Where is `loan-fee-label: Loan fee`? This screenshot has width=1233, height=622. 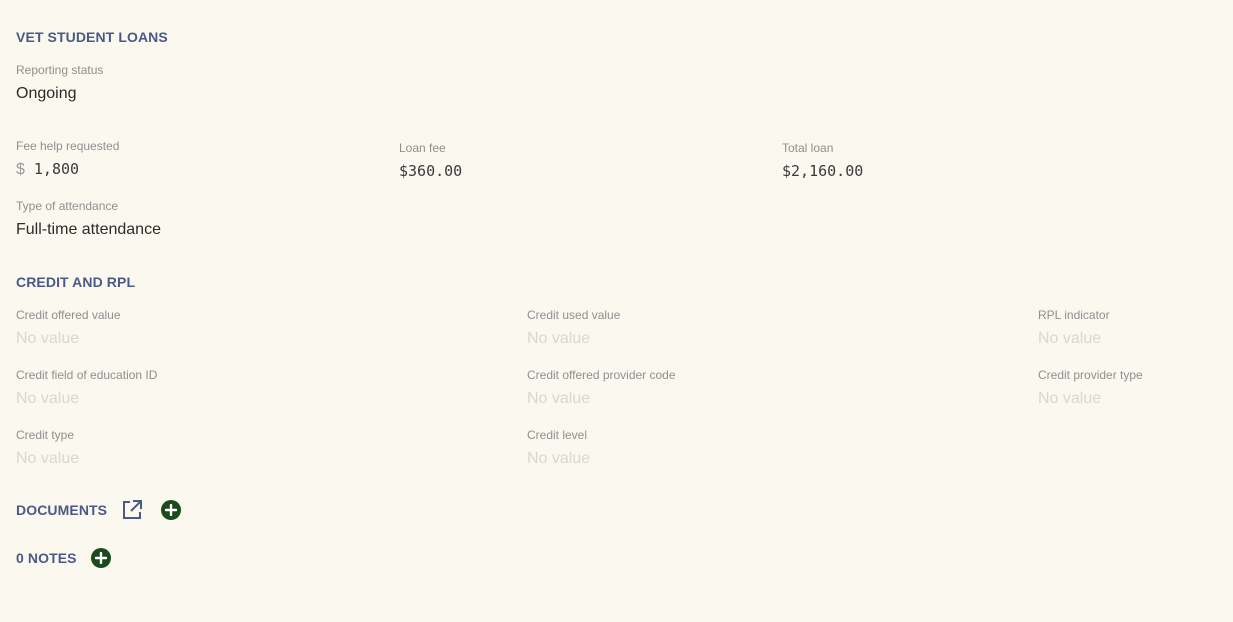
loan-fee-label: Loan fee is located at coordinates (422, 148).